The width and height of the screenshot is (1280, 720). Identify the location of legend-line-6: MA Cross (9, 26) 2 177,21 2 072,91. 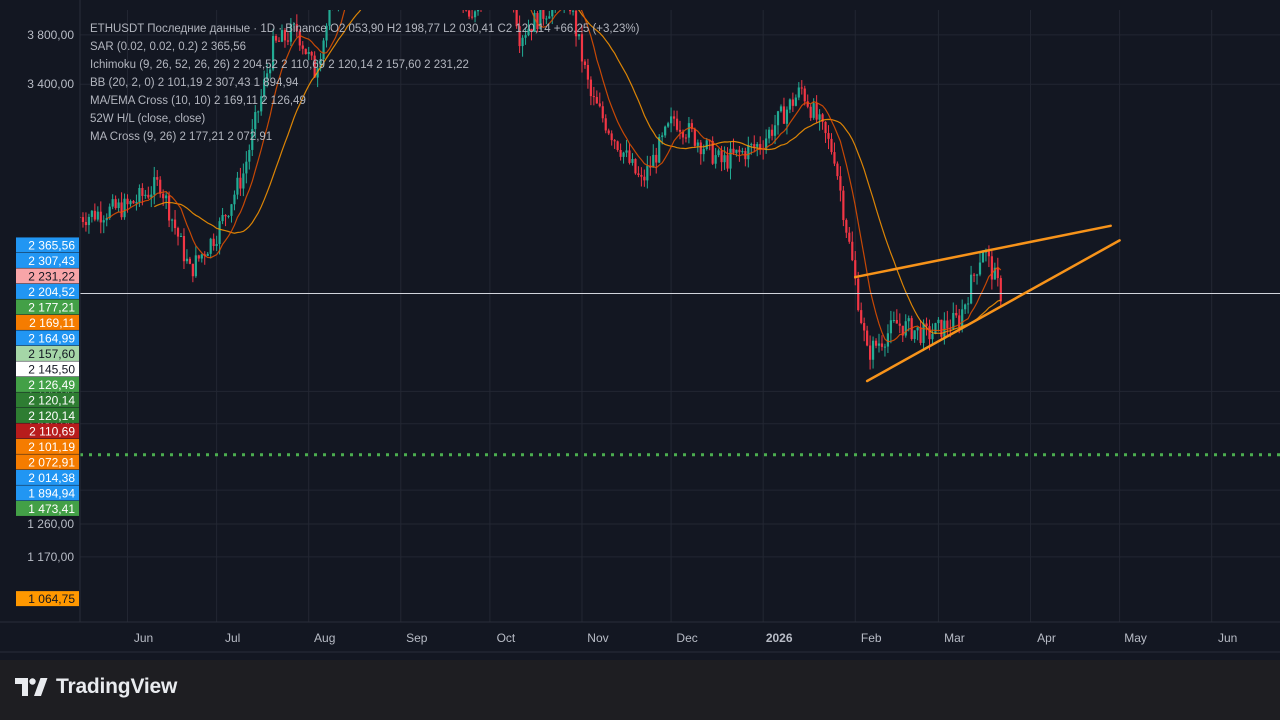
(181, 137).